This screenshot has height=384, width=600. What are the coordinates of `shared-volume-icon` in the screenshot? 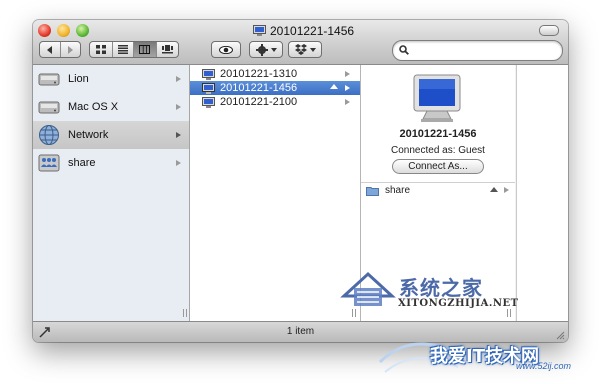 It's located at (49, 163).